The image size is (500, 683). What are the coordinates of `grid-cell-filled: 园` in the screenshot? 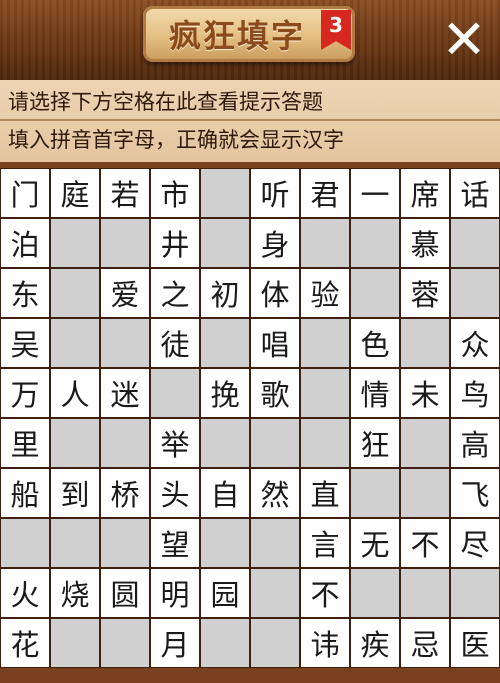 It's located at (225, 593).